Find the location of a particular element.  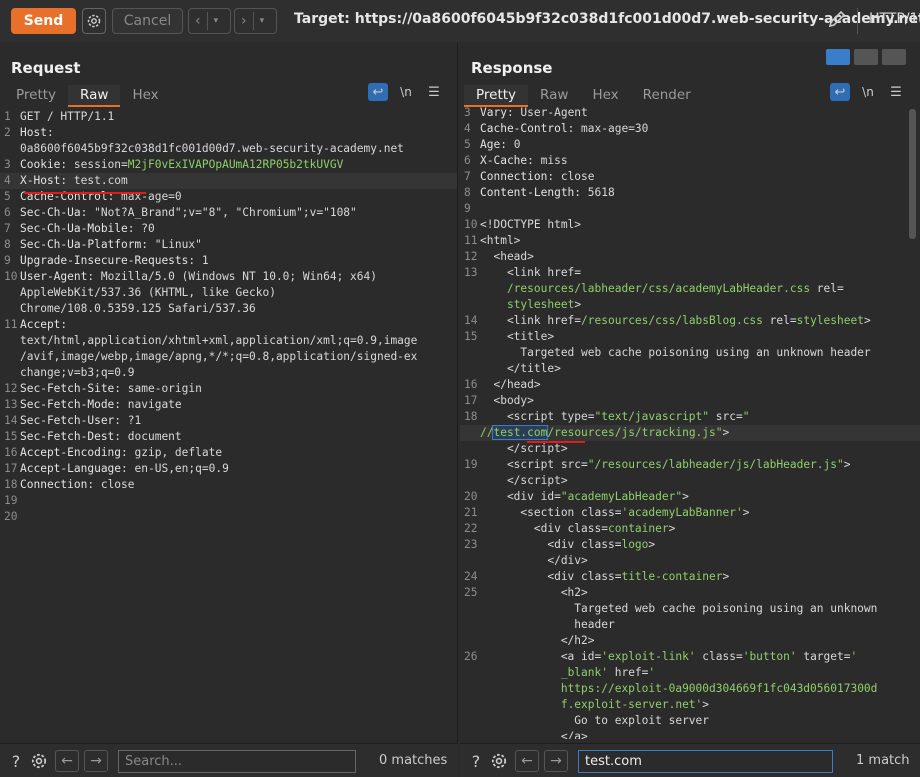

protocol-label: HTTP/1 is located at coordinates (893, 19).